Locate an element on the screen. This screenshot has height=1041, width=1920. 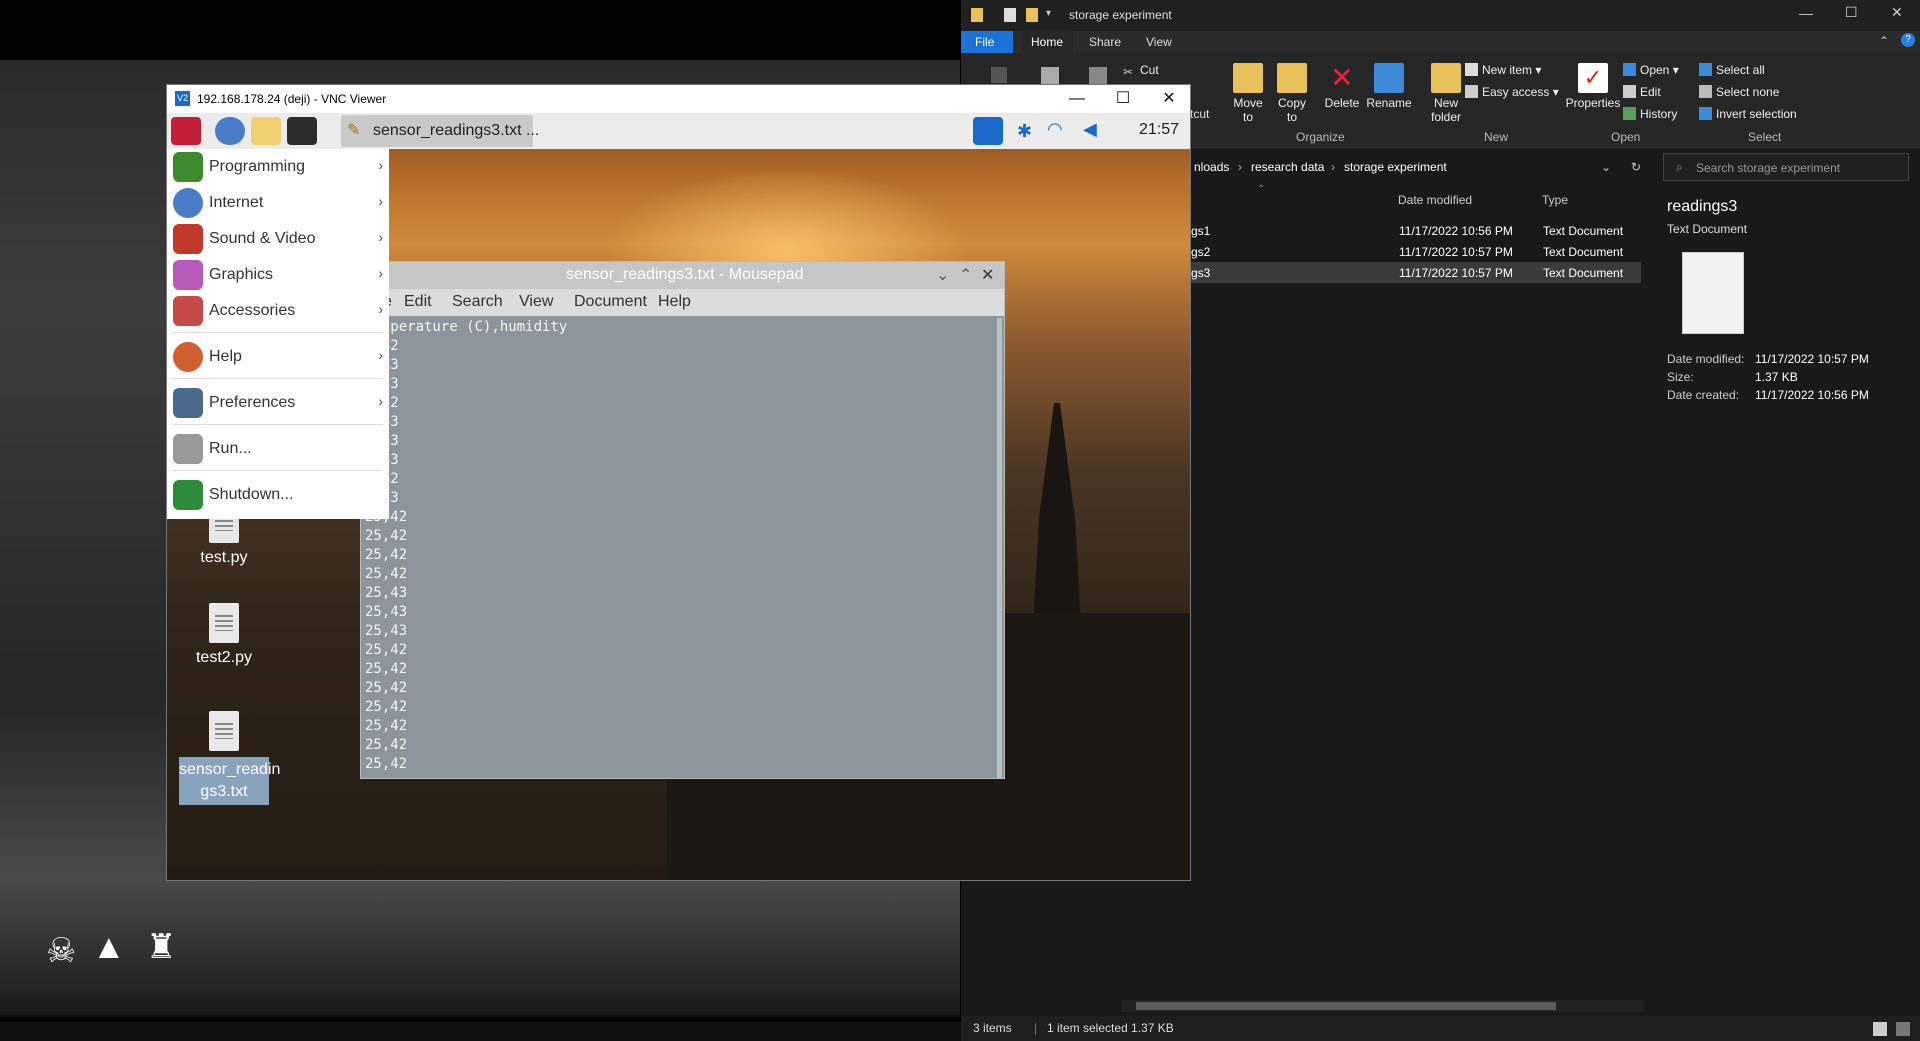
size-label: Size: is located at coordinates (1680, 377).